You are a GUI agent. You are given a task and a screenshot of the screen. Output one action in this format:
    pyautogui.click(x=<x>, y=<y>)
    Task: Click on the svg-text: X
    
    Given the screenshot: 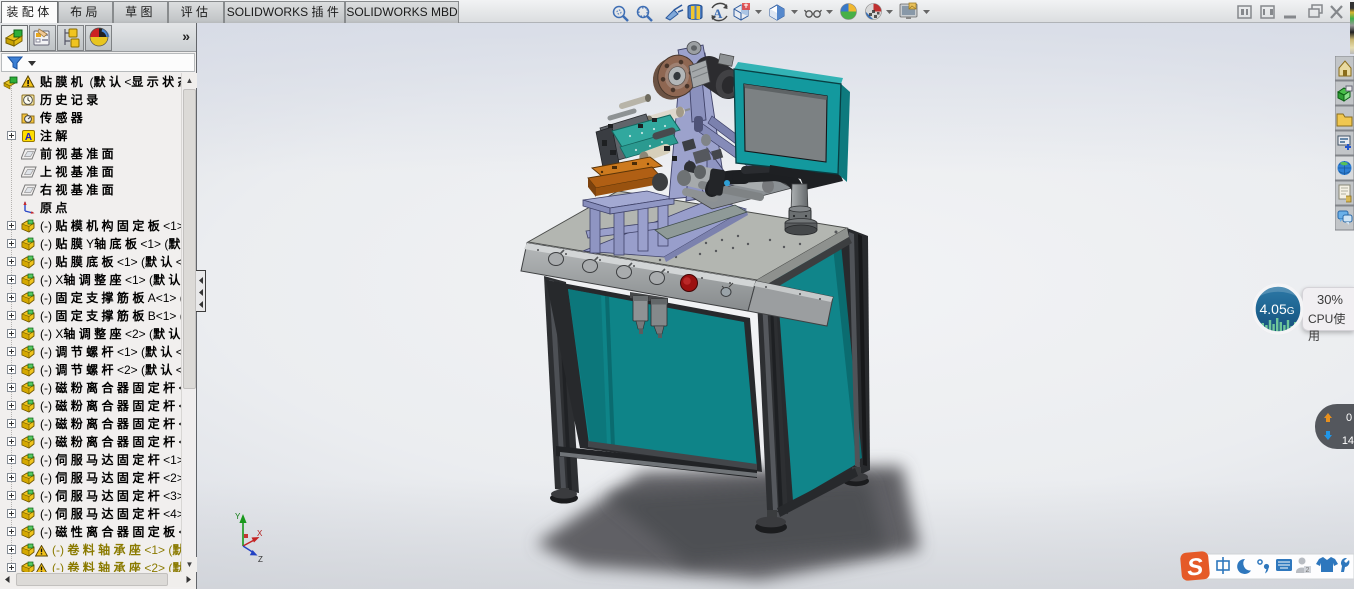 What is the action you would take?
    pyautogui.click(x=260, y=533)
    